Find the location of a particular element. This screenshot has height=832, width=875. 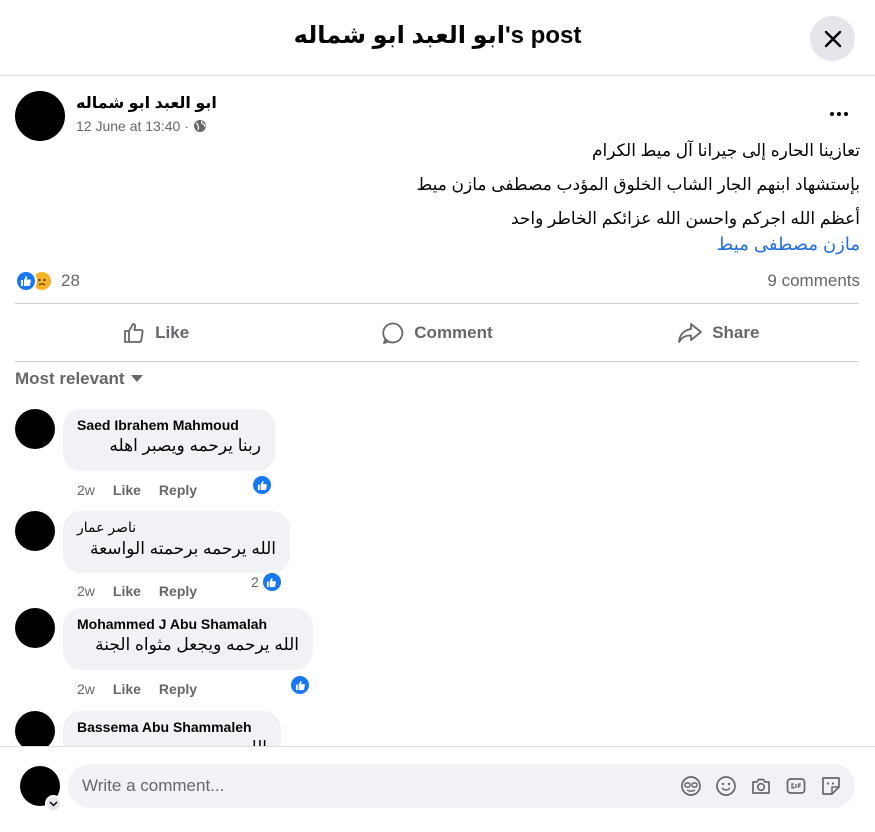

share-label: Share is located at coordinates (736, 332).